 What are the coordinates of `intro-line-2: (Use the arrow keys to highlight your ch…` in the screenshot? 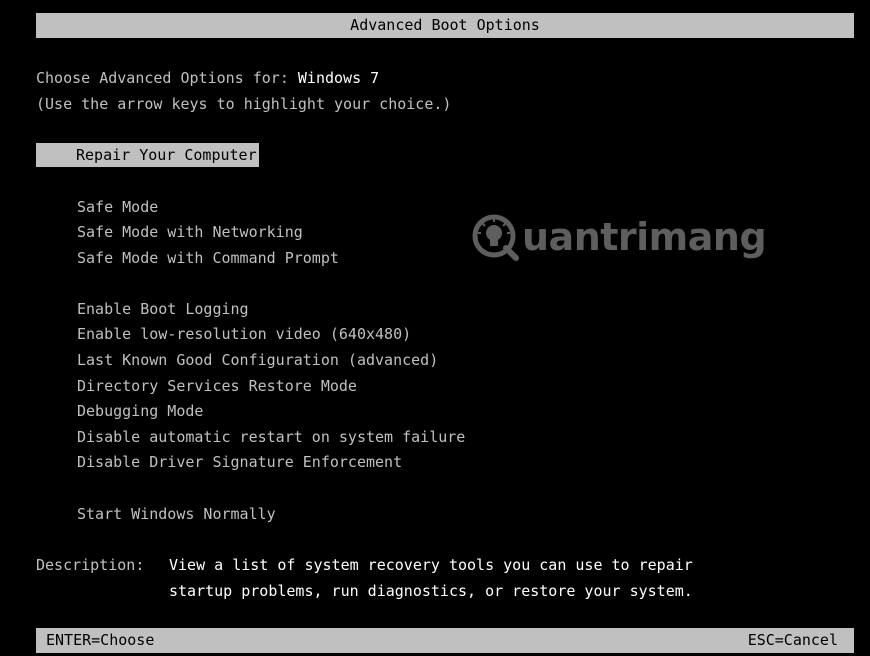 It's located at (244, 104).